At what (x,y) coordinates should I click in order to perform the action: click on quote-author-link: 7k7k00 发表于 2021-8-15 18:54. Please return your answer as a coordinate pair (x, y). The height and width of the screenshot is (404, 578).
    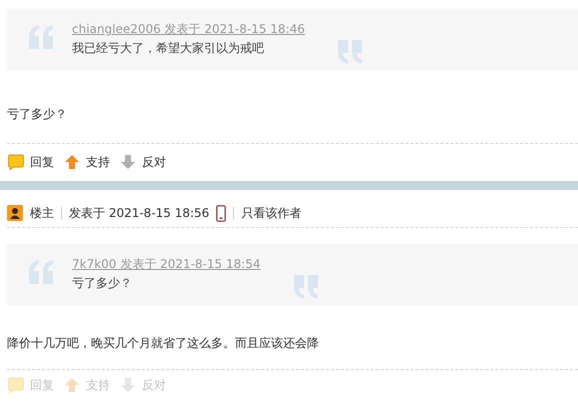
    Looking at the image, I should click on (166, 264).